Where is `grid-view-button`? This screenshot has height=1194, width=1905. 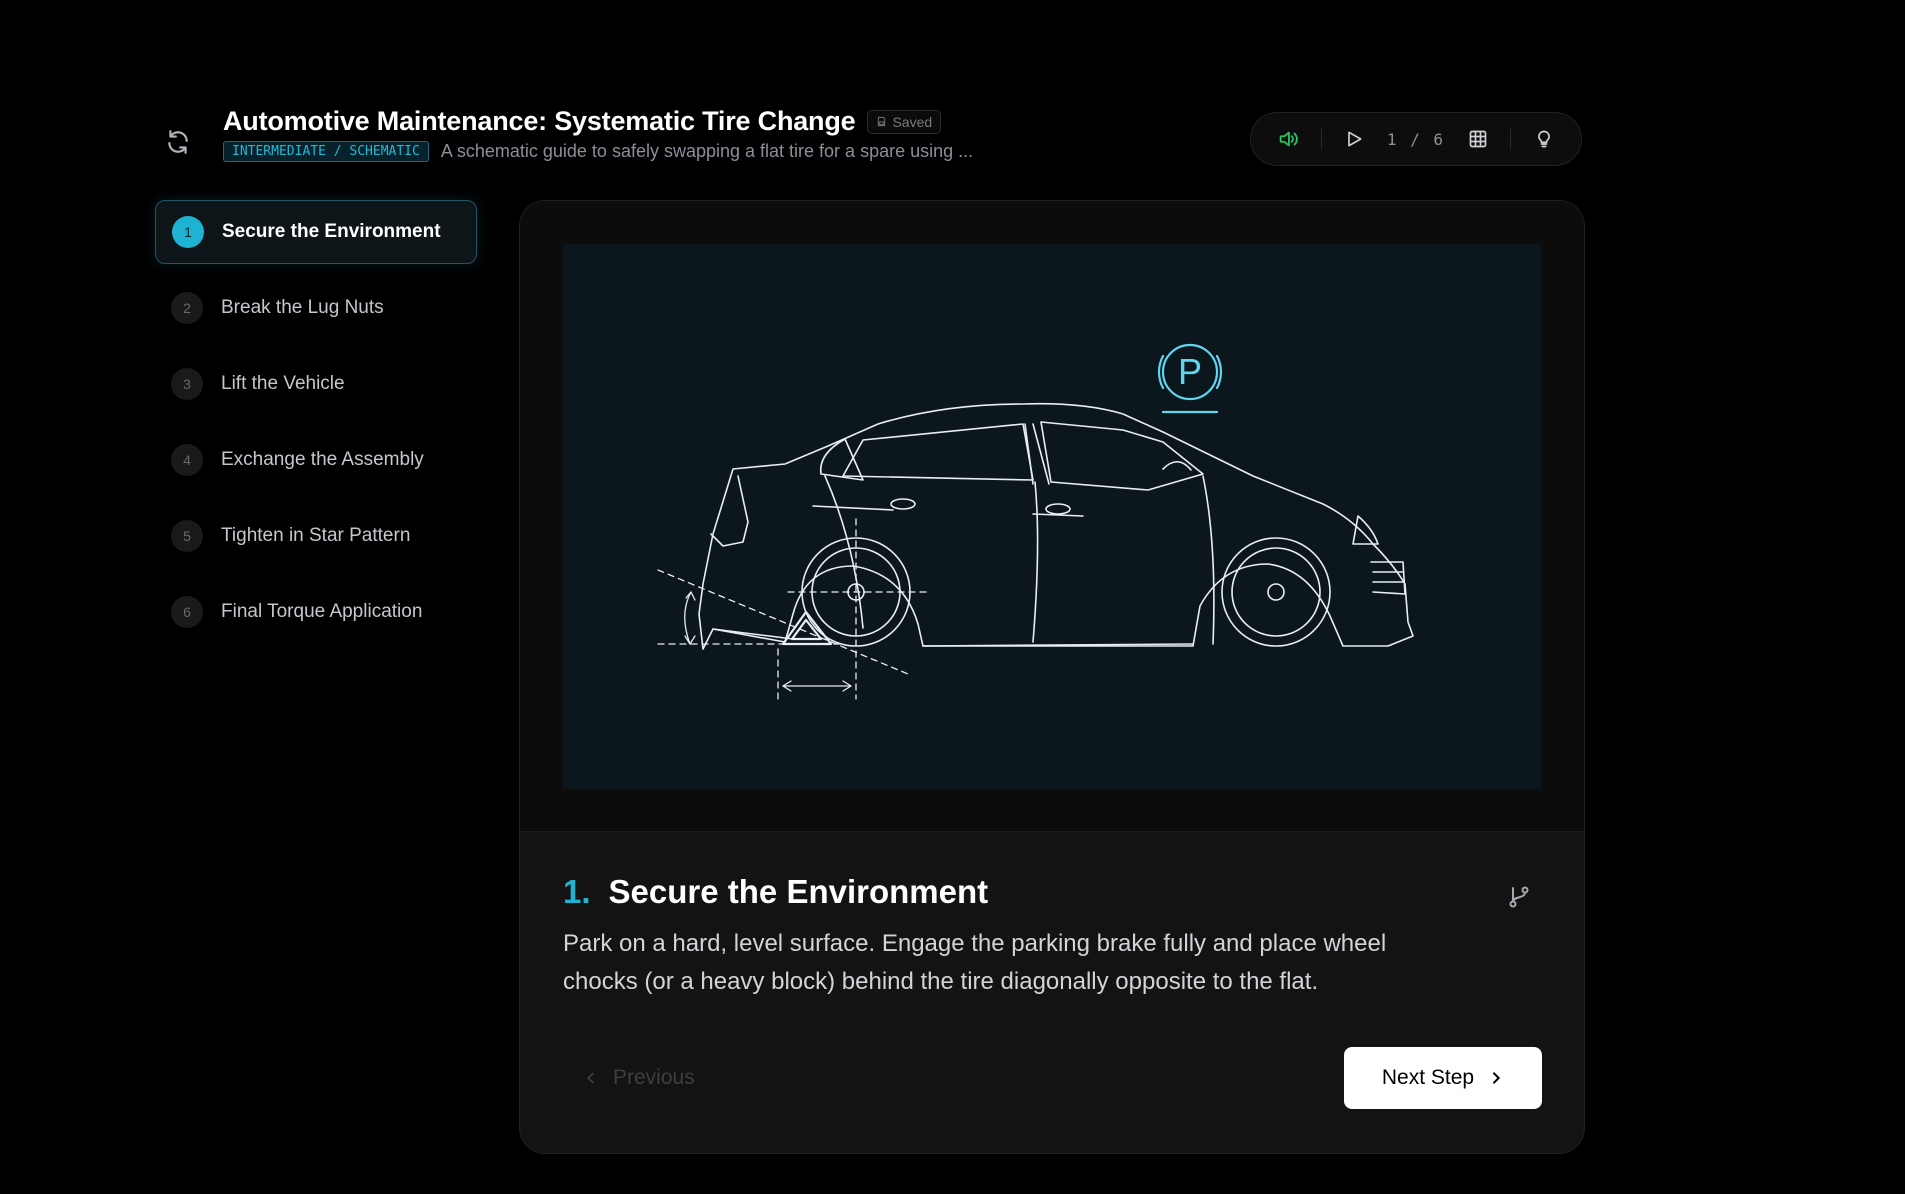
grid-view-button is located at coordinates (1478, 139).